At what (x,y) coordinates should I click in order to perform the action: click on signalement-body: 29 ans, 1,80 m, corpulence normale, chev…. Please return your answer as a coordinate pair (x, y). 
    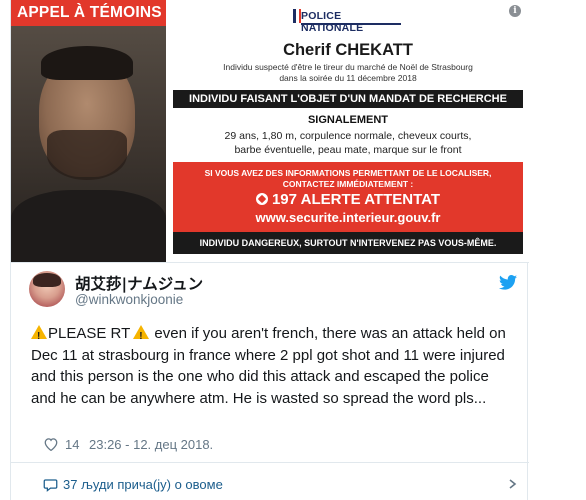
    Looking at the image, I should click on (348, 143).